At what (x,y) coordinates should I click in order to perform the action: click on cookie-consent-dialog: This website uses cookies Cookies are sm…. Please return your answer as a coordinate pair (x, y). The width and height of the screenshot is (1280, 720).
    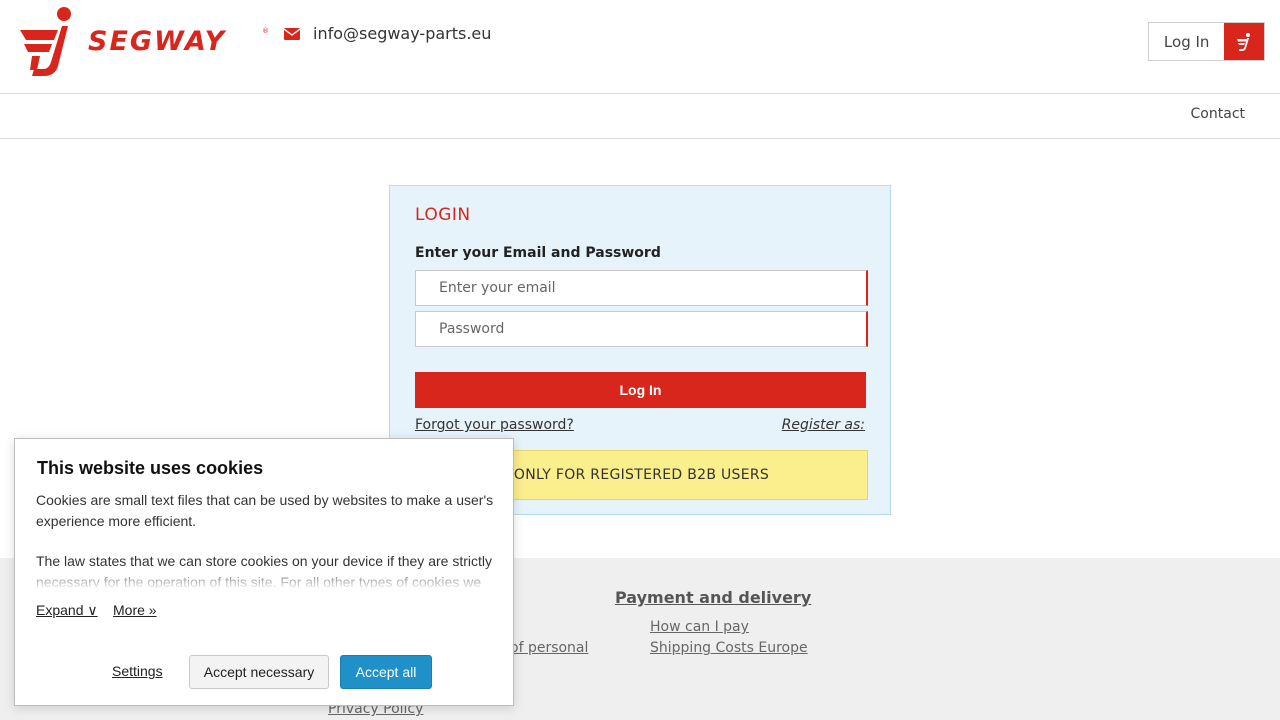
    Looking at the image, I should click on (264, 572).